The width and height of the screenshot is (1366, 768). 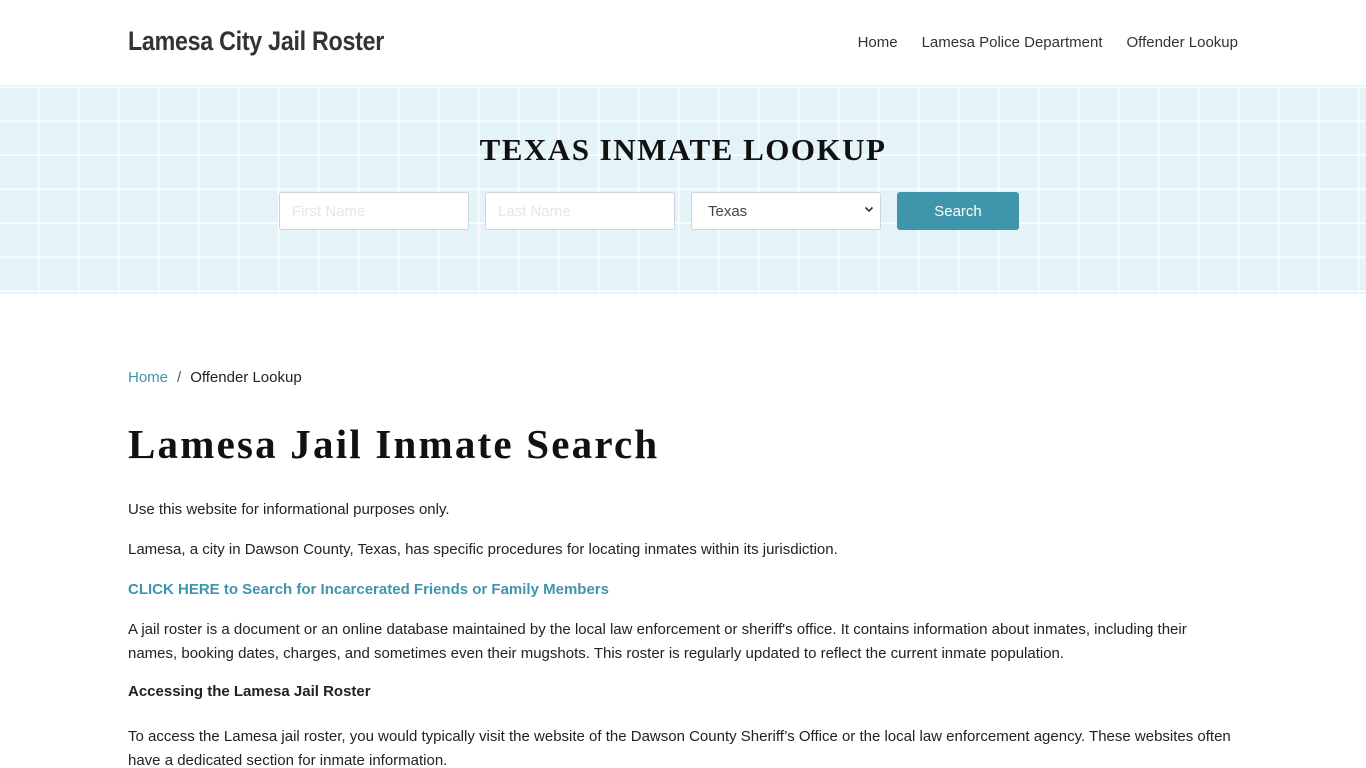 I want to click on nav-lamesa-police-department: Lamesa Police Department, so click(x=1012, y=42).